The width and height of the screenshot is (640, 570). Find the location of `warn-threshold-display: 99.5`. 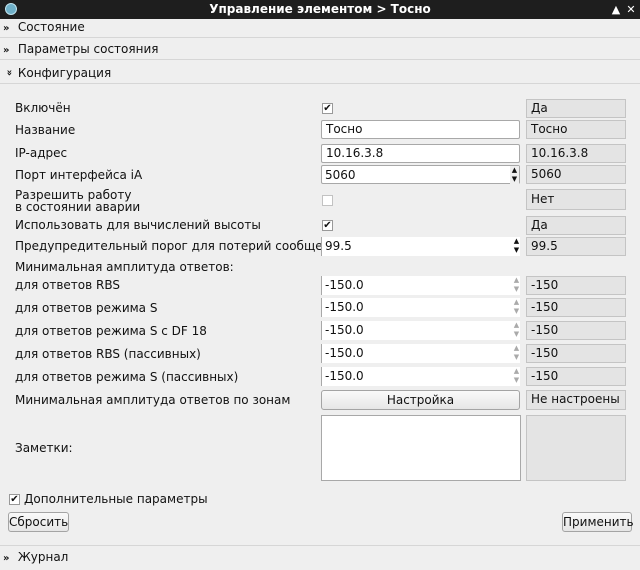

warn-threshold-display: 99.5 is located at coordinates (576, 246).